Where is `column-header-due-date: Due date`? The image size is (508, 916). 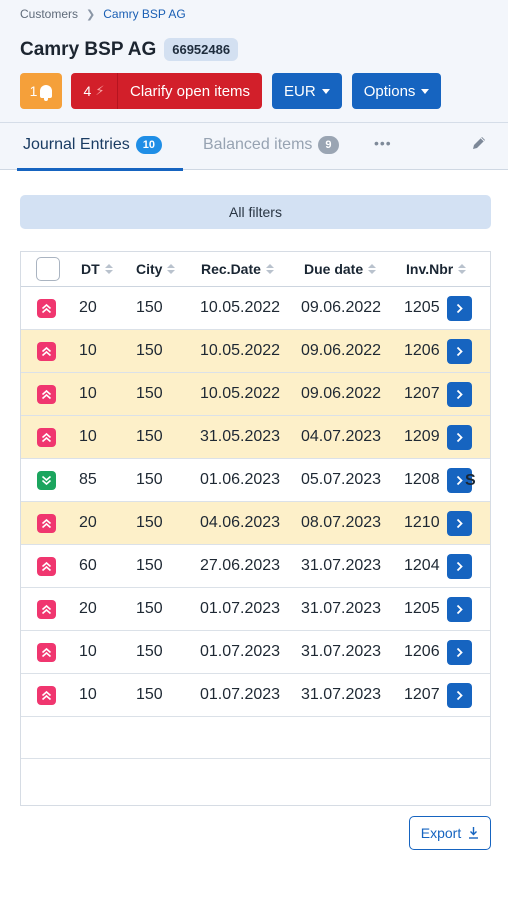 column-header-due-date: Due date is located at coordinates (340, 269).